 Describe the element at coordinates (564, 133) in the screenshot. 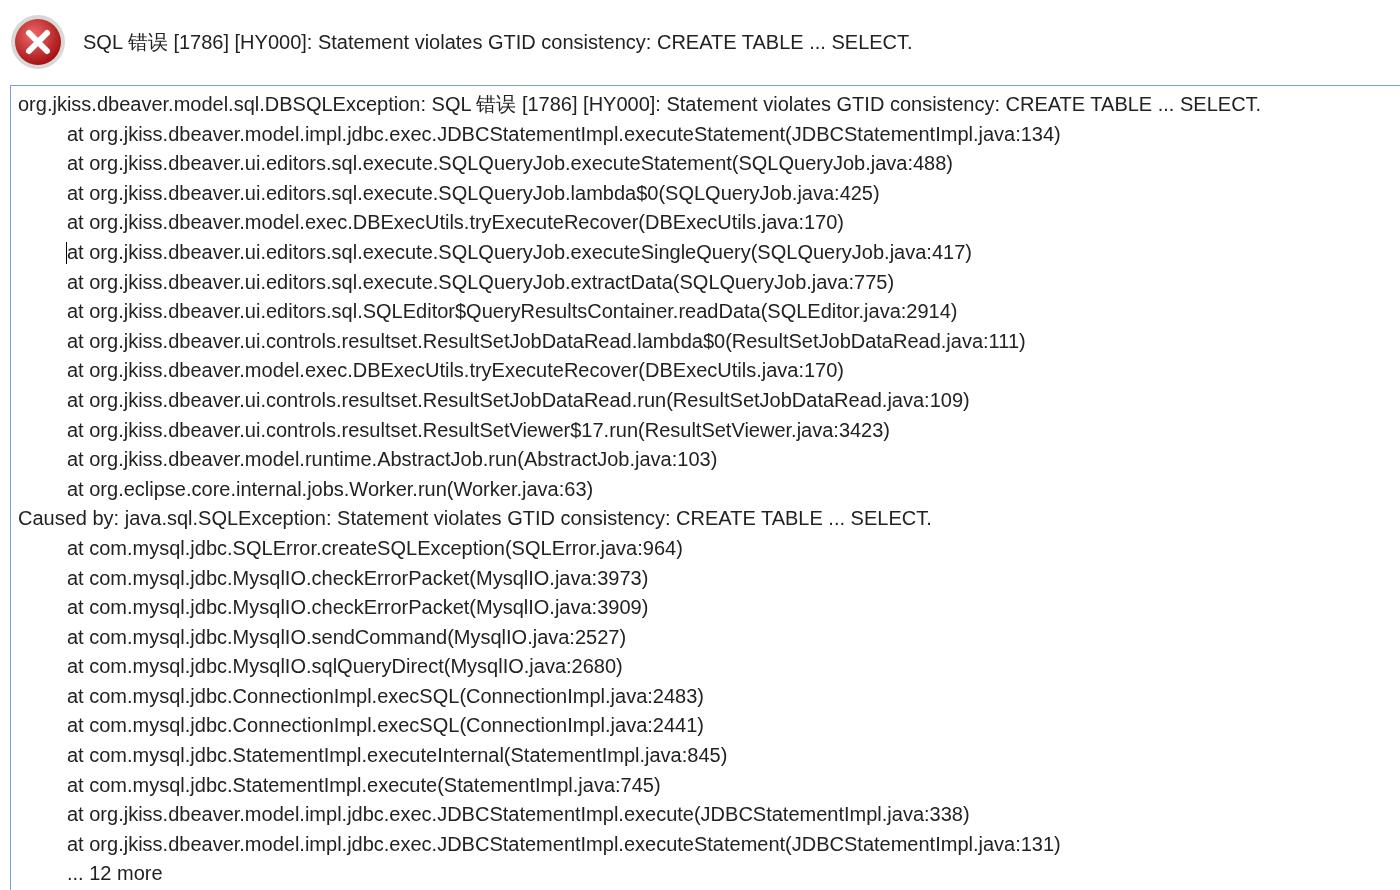

I see `stack-trace-line: at org.jkiss.dbeaver.model.impl.jdbc.exec.JDBCStatementImpl.executeStatement(JDBCStatementImpl.java:134)` at that location.